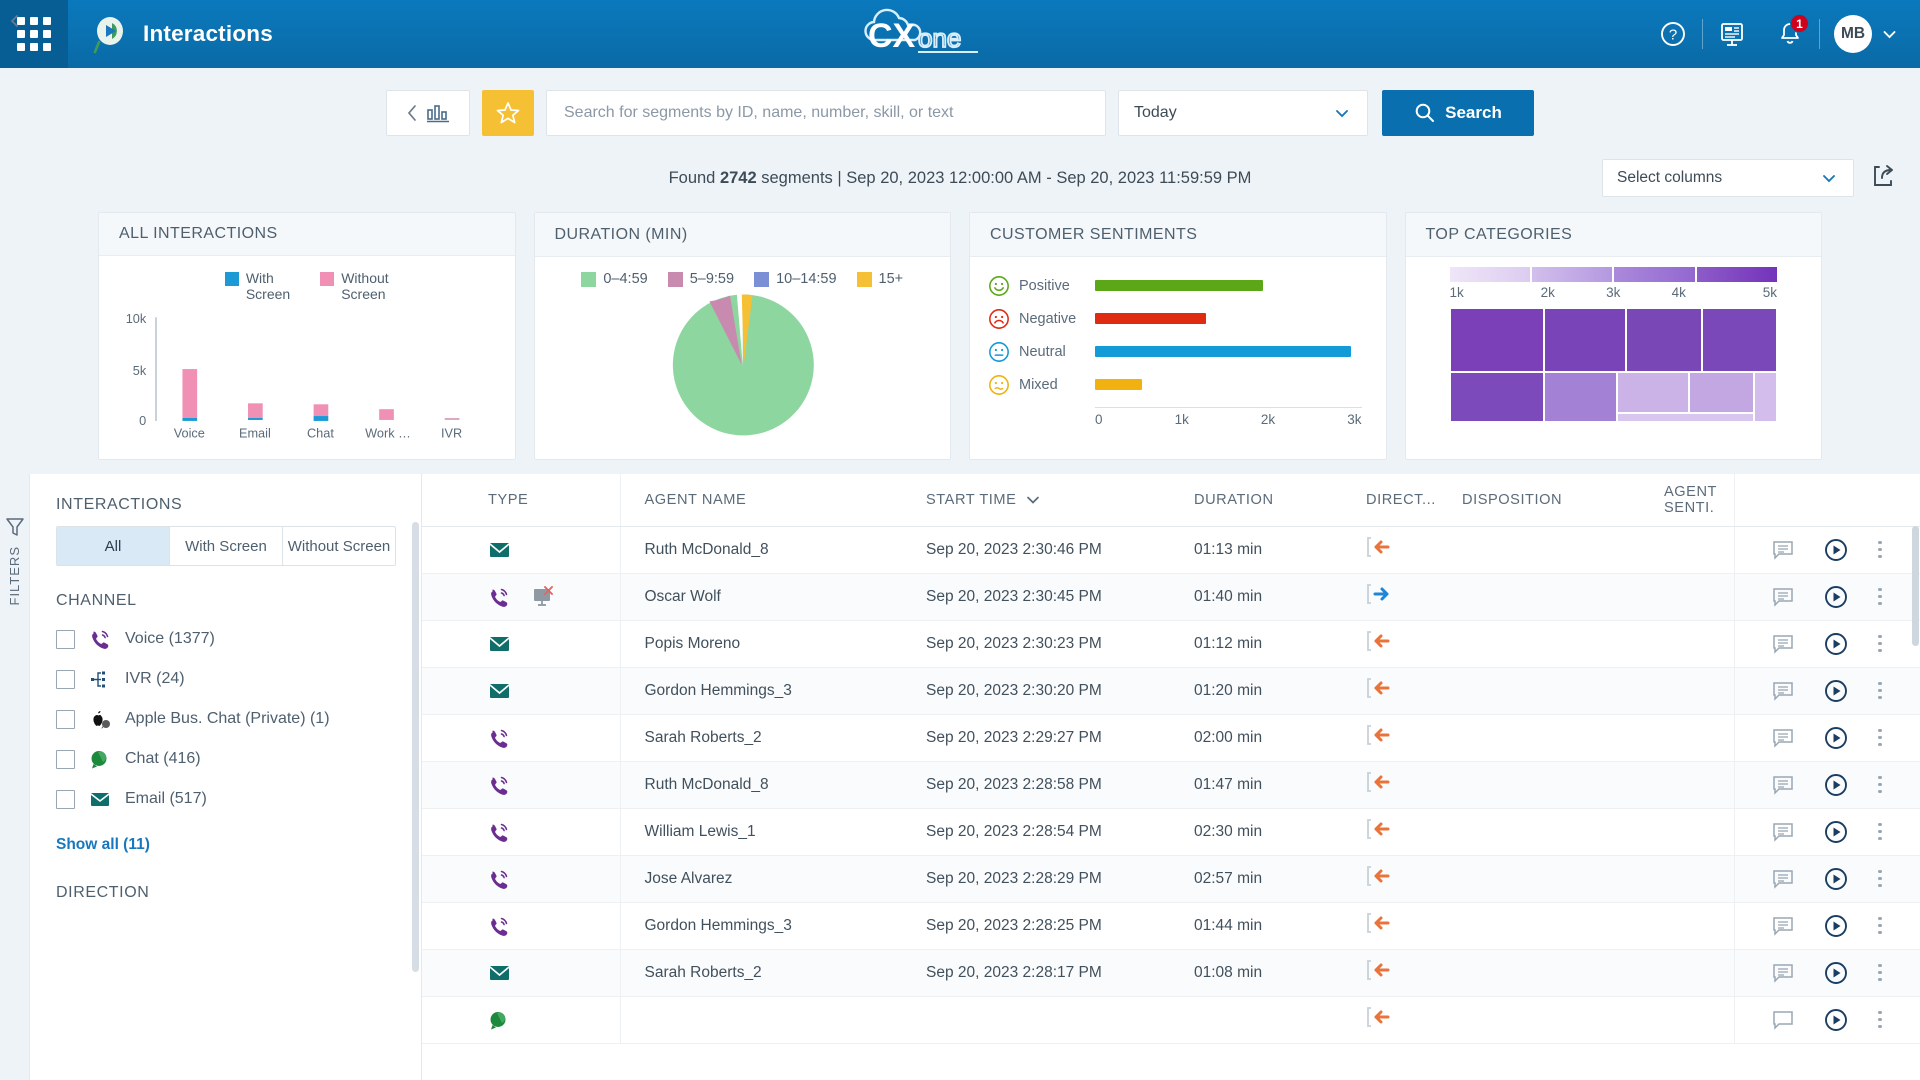 This screenshot has width=1920, height=1080. What do you see at coordinates (1171, 1020) in the screenshot?
I see `table-row` at bounding box center [1171, 1020].